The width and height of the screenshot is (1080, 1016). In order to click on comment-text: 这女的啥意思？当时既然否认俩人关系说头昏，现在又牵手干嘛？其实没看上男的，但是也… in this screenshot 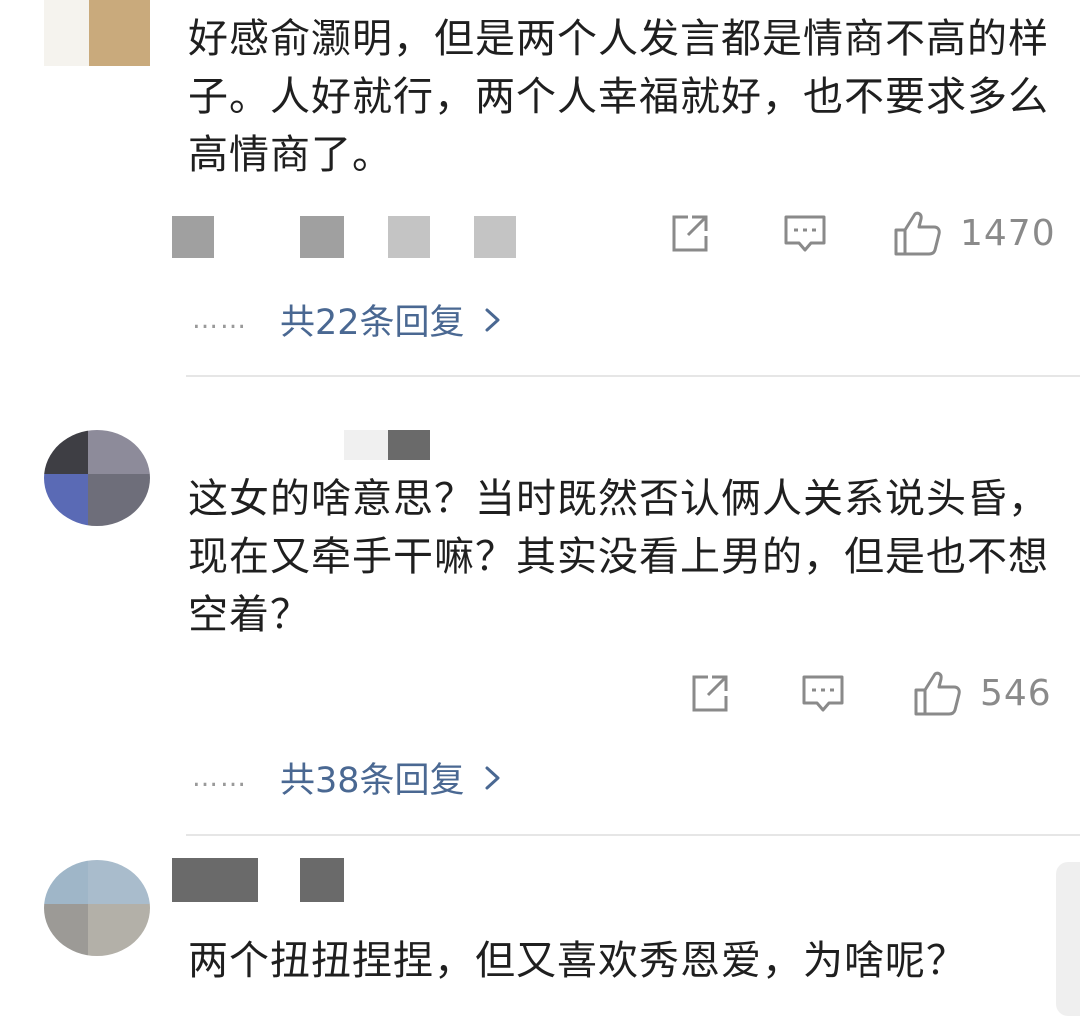, I will do `click(618, 557)`.